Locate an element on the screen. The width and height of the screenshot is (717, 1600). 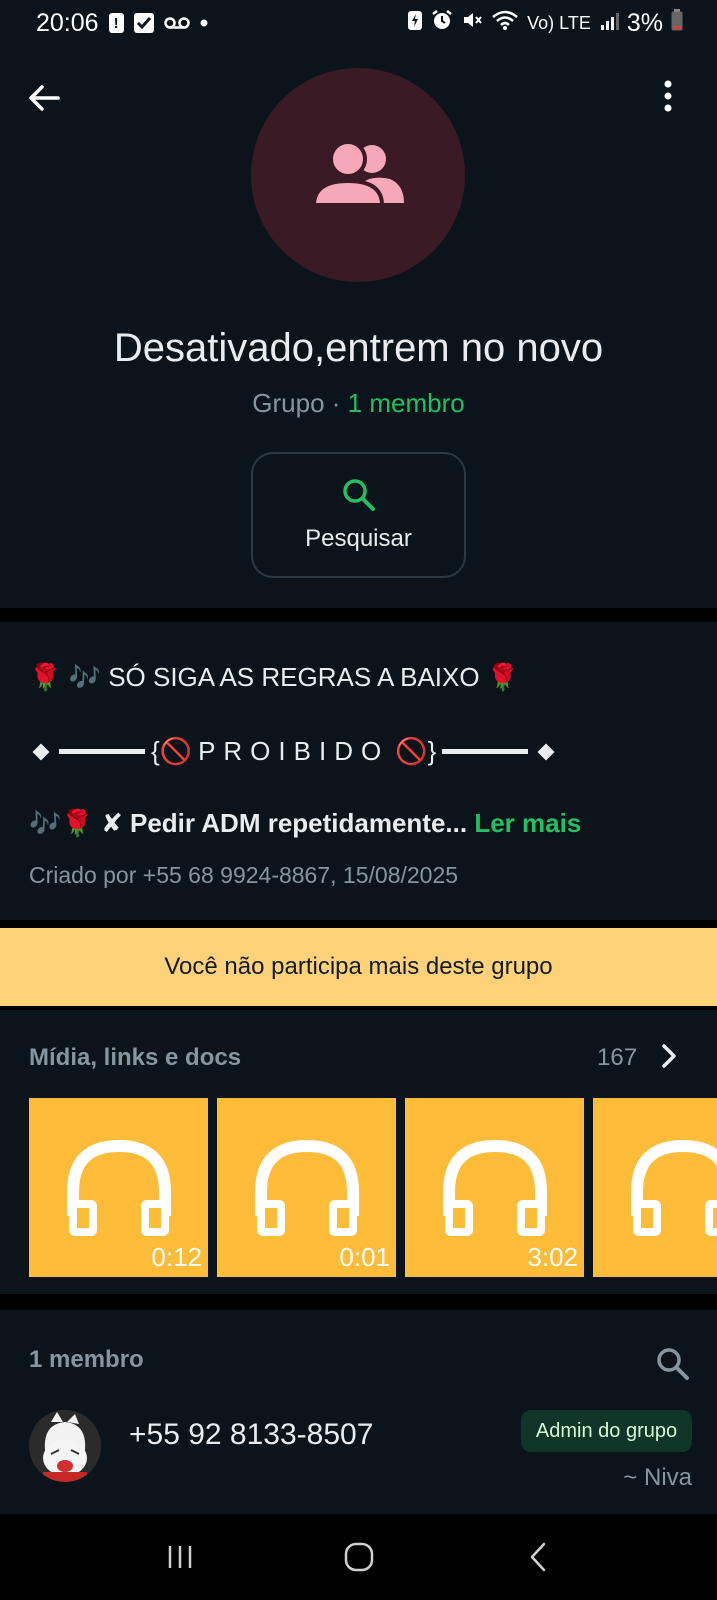
media-thumb: 3:02 is located at coordinates (494, 1187).